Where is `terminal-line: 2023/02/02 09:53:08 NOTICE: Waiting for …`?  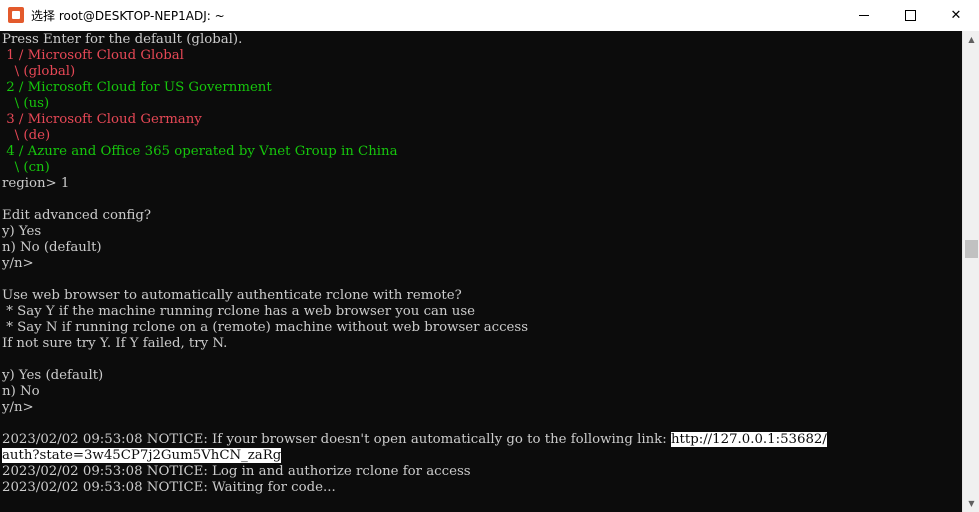 terminal-line: 2023/02/02 09:53:08 NOTICE: Waiting for … is located at coordinates (169, 487).